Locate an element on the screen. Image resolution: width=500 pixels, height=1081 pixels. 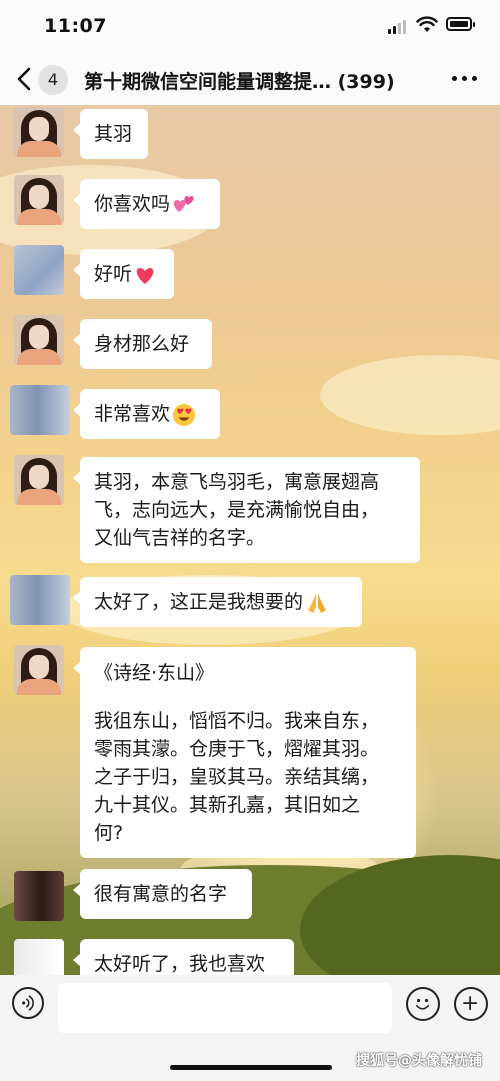
message-input is located at coordinates (225, 1008).